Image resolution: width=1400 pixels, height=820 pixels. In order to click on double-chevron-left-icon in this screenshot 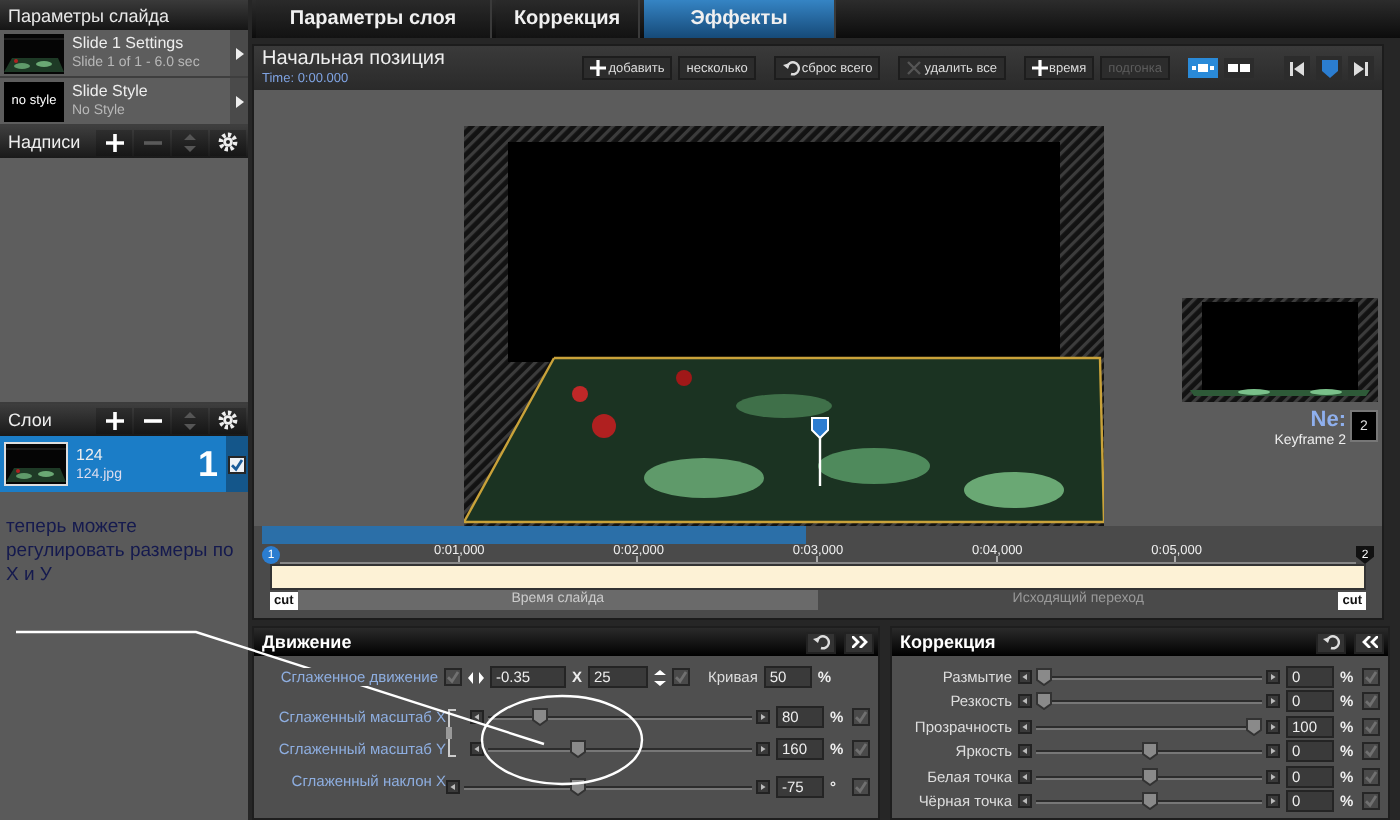, I will do `click(1369, 642)`.